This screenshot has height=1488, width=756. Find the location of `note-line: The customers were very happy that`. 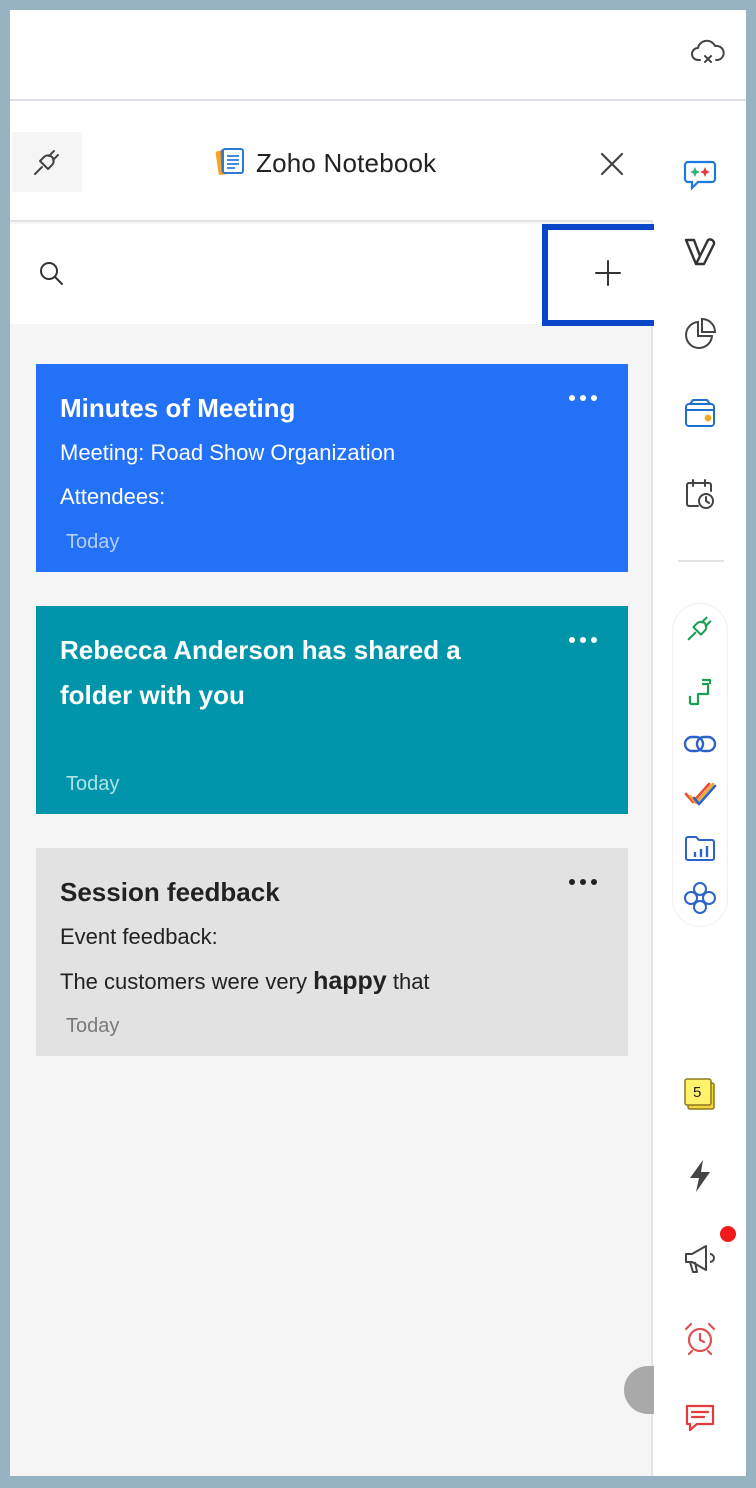

note-line: The customers were very happy that is located at coordinates (332, 981).